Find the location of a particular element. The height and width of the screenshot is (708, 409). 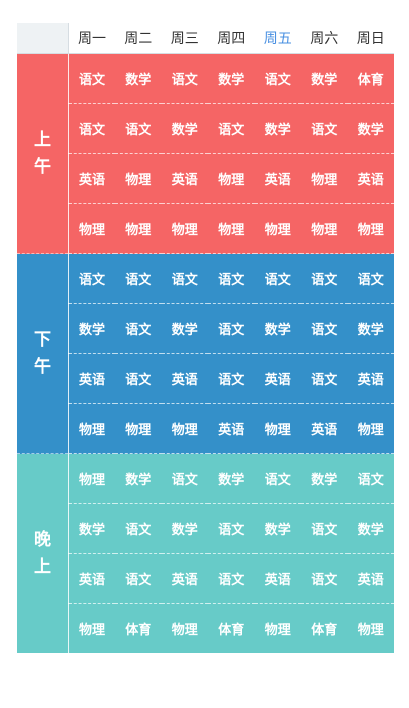

day-header-tue: 周二 is located at coordinates (138, 38).